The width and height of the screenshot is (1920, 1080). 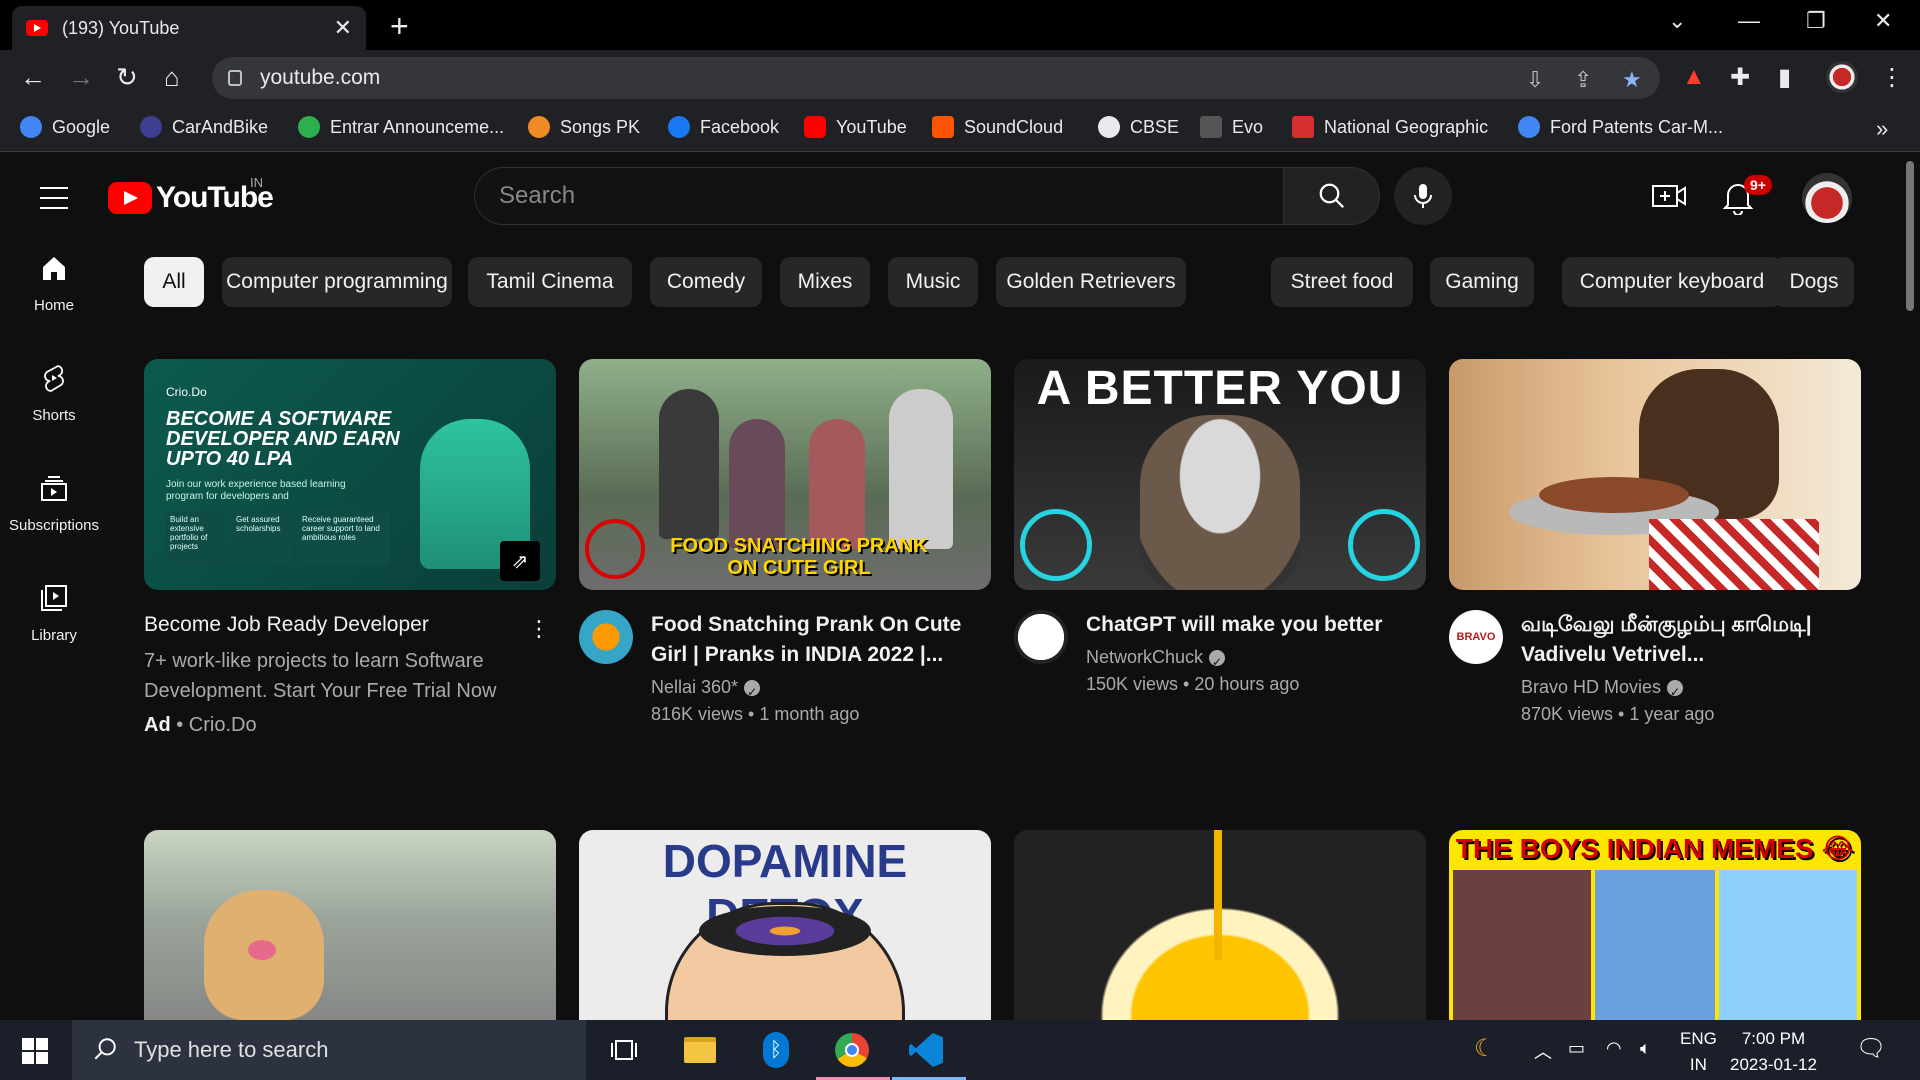 I want to click on advertiser-name: Crio.Do, so click(x=223, y=725).